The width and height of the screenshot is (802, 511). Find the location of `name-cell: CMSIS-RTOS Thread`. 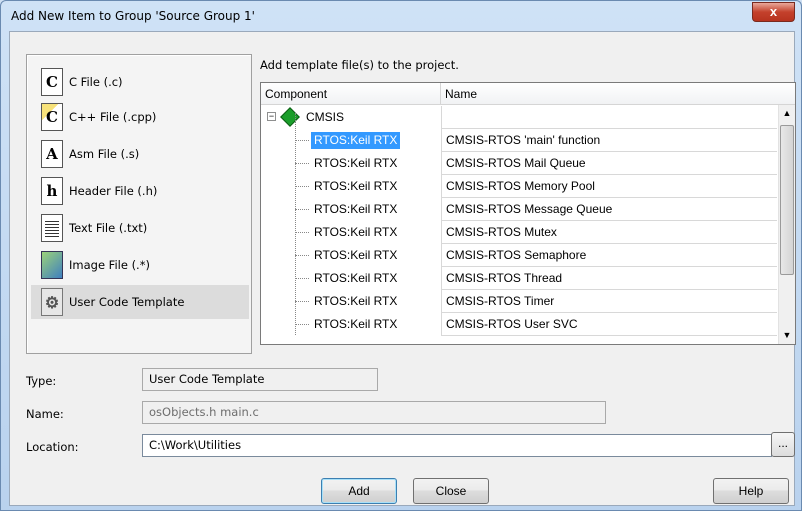

name-cell: CMSIS-RTOS Thread is located at coordinates (609, 278).